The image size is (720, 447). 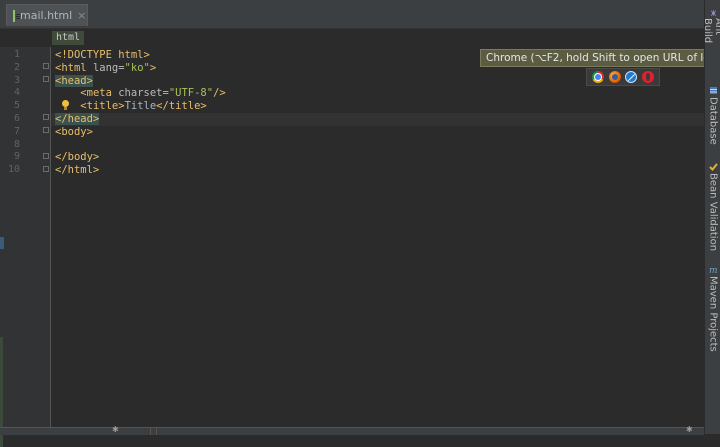 What do you see at coordinates (102, 106) in the screenshot?
I see `title-open-tag: <title>` at bounding box center [102, 106].